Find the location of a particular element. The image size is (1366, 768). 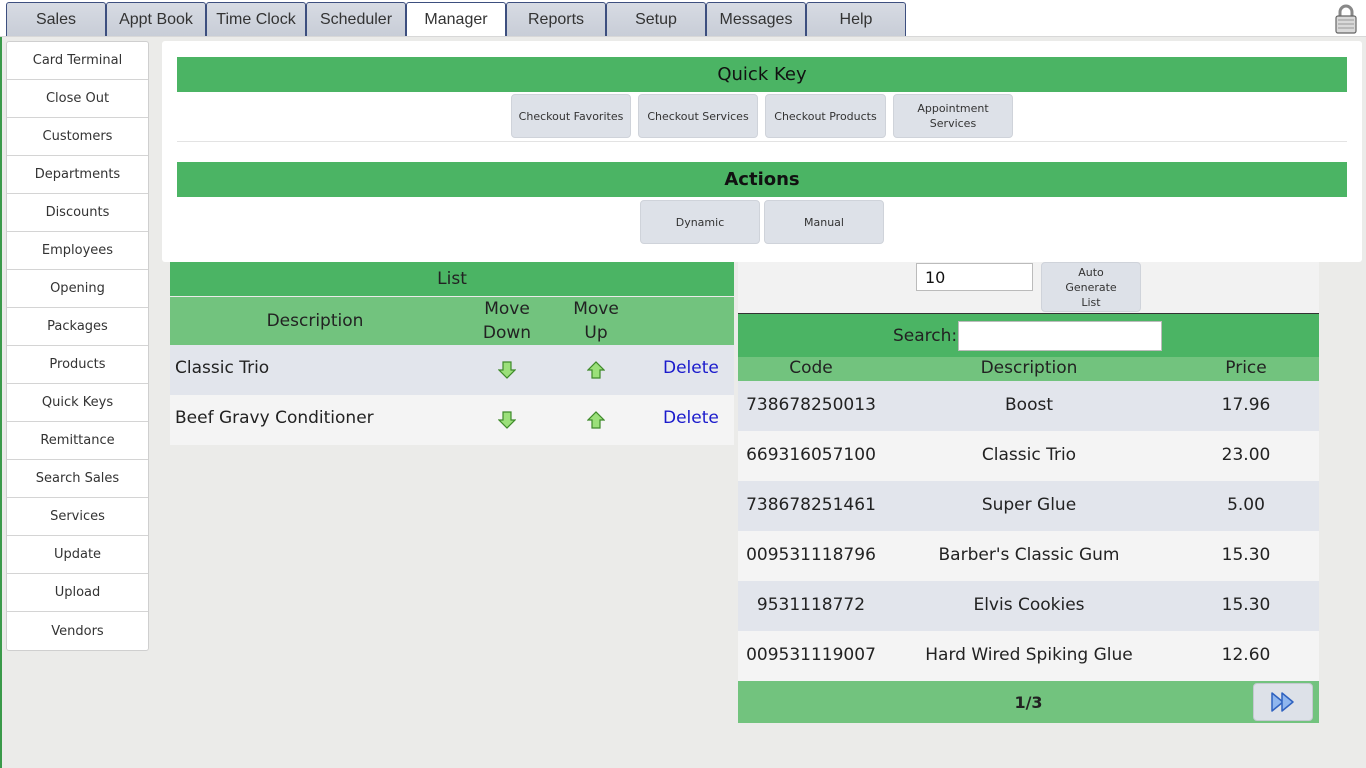

page-indicator: 1/3 is located at coordinates (1028, 702).